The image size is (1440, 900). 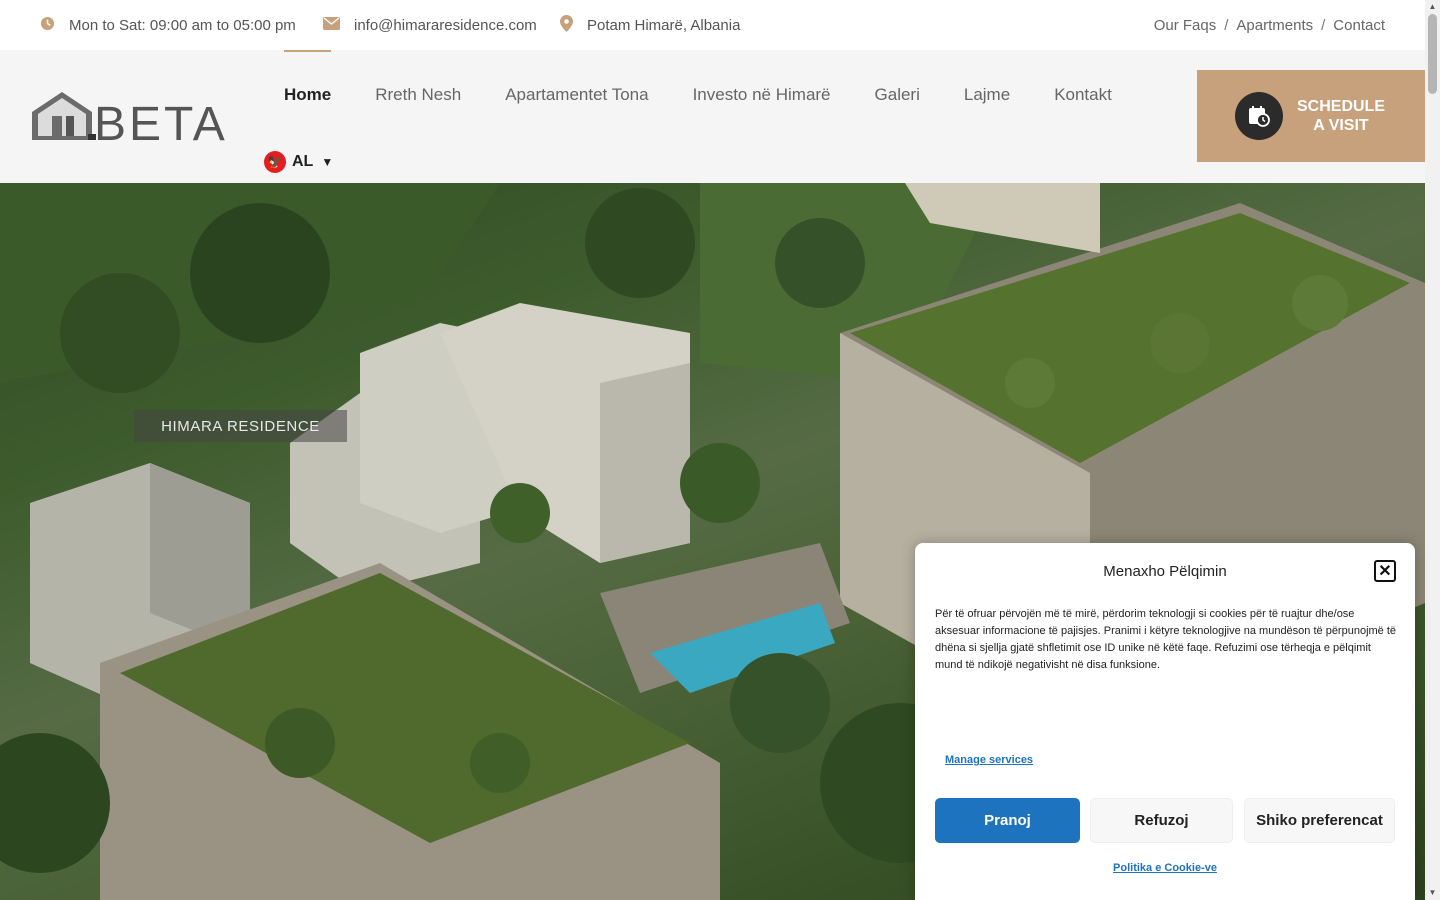 I want to click on location-info: Potam Himarë, Albania, so click(x=650, y=25).